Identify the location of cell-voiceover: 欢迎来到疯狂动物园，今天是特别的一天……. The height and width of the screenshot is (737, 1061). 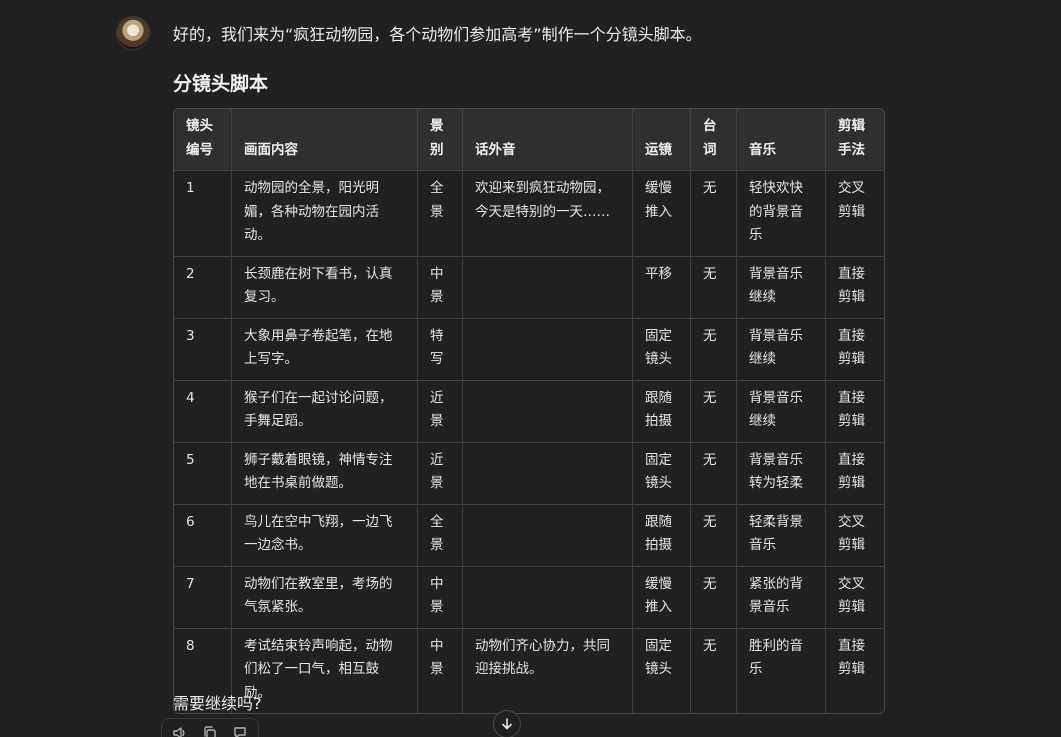
(547, 213).